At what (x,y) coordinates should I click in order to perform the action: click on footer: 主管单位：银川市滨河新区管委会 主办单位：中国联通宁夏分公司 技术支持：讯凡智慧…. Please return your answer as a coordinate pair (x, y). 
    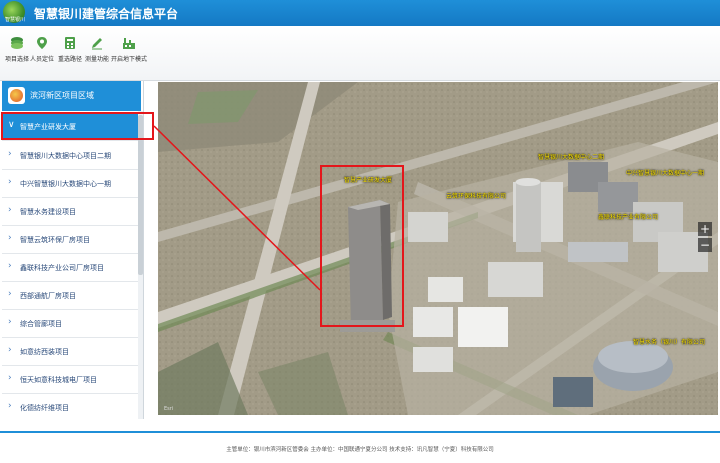
    Looking at the image, I should click on (360, 450).